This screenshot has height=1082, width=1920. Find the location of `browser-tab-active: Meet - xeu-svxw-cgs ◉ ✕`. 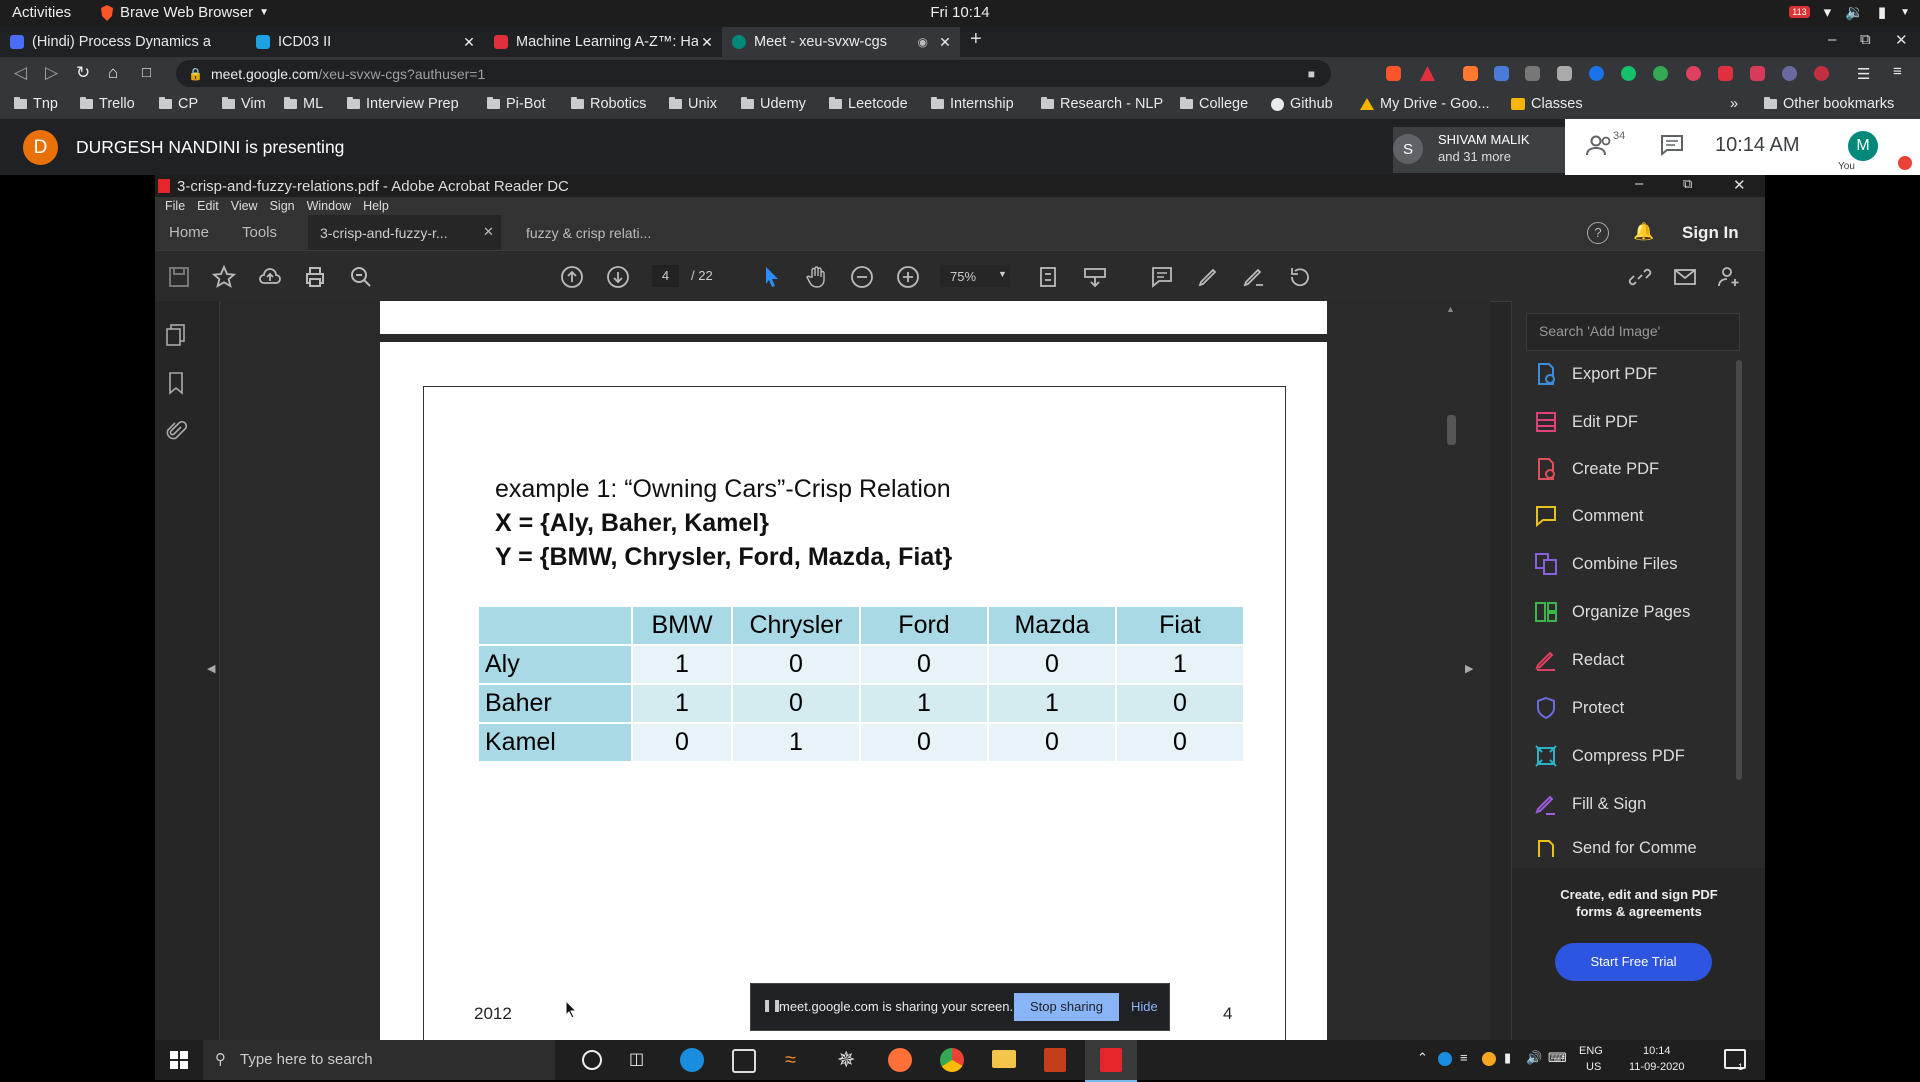

browser-tab-active: Meet - xeu-svxw-cgs ◉ ✕ is located at coordinates (841, 42).